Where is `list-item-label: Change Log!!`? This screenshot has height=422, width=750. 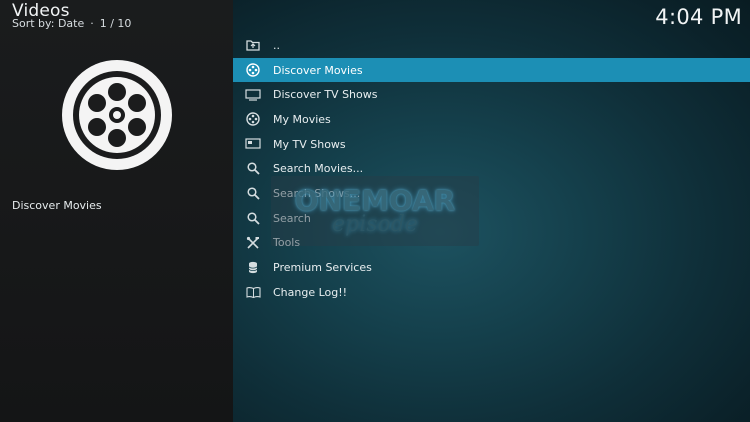 list-item-label: Change Log!! is located at coordinates (310, 292).